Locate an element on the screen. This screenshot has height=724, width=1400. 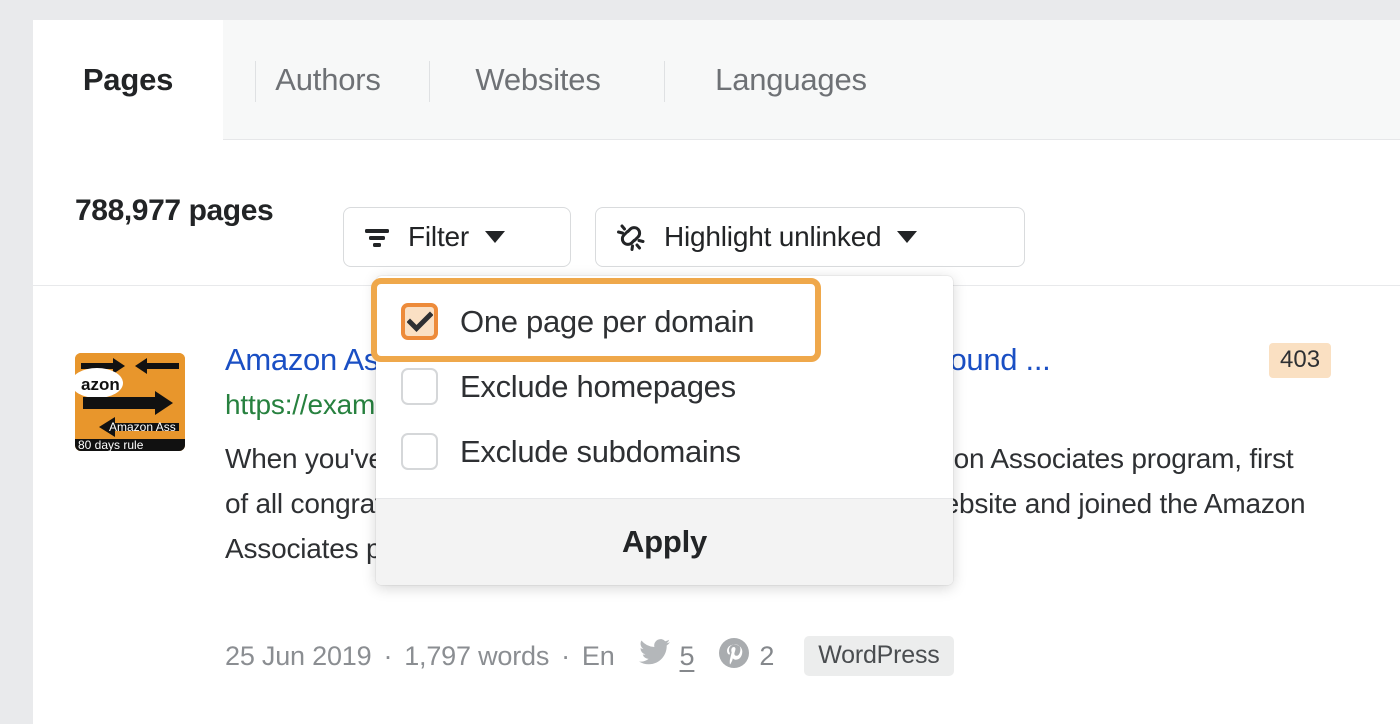
option-exclude-subdomains: Exclude subdomains is located at coordinates (664, 451).